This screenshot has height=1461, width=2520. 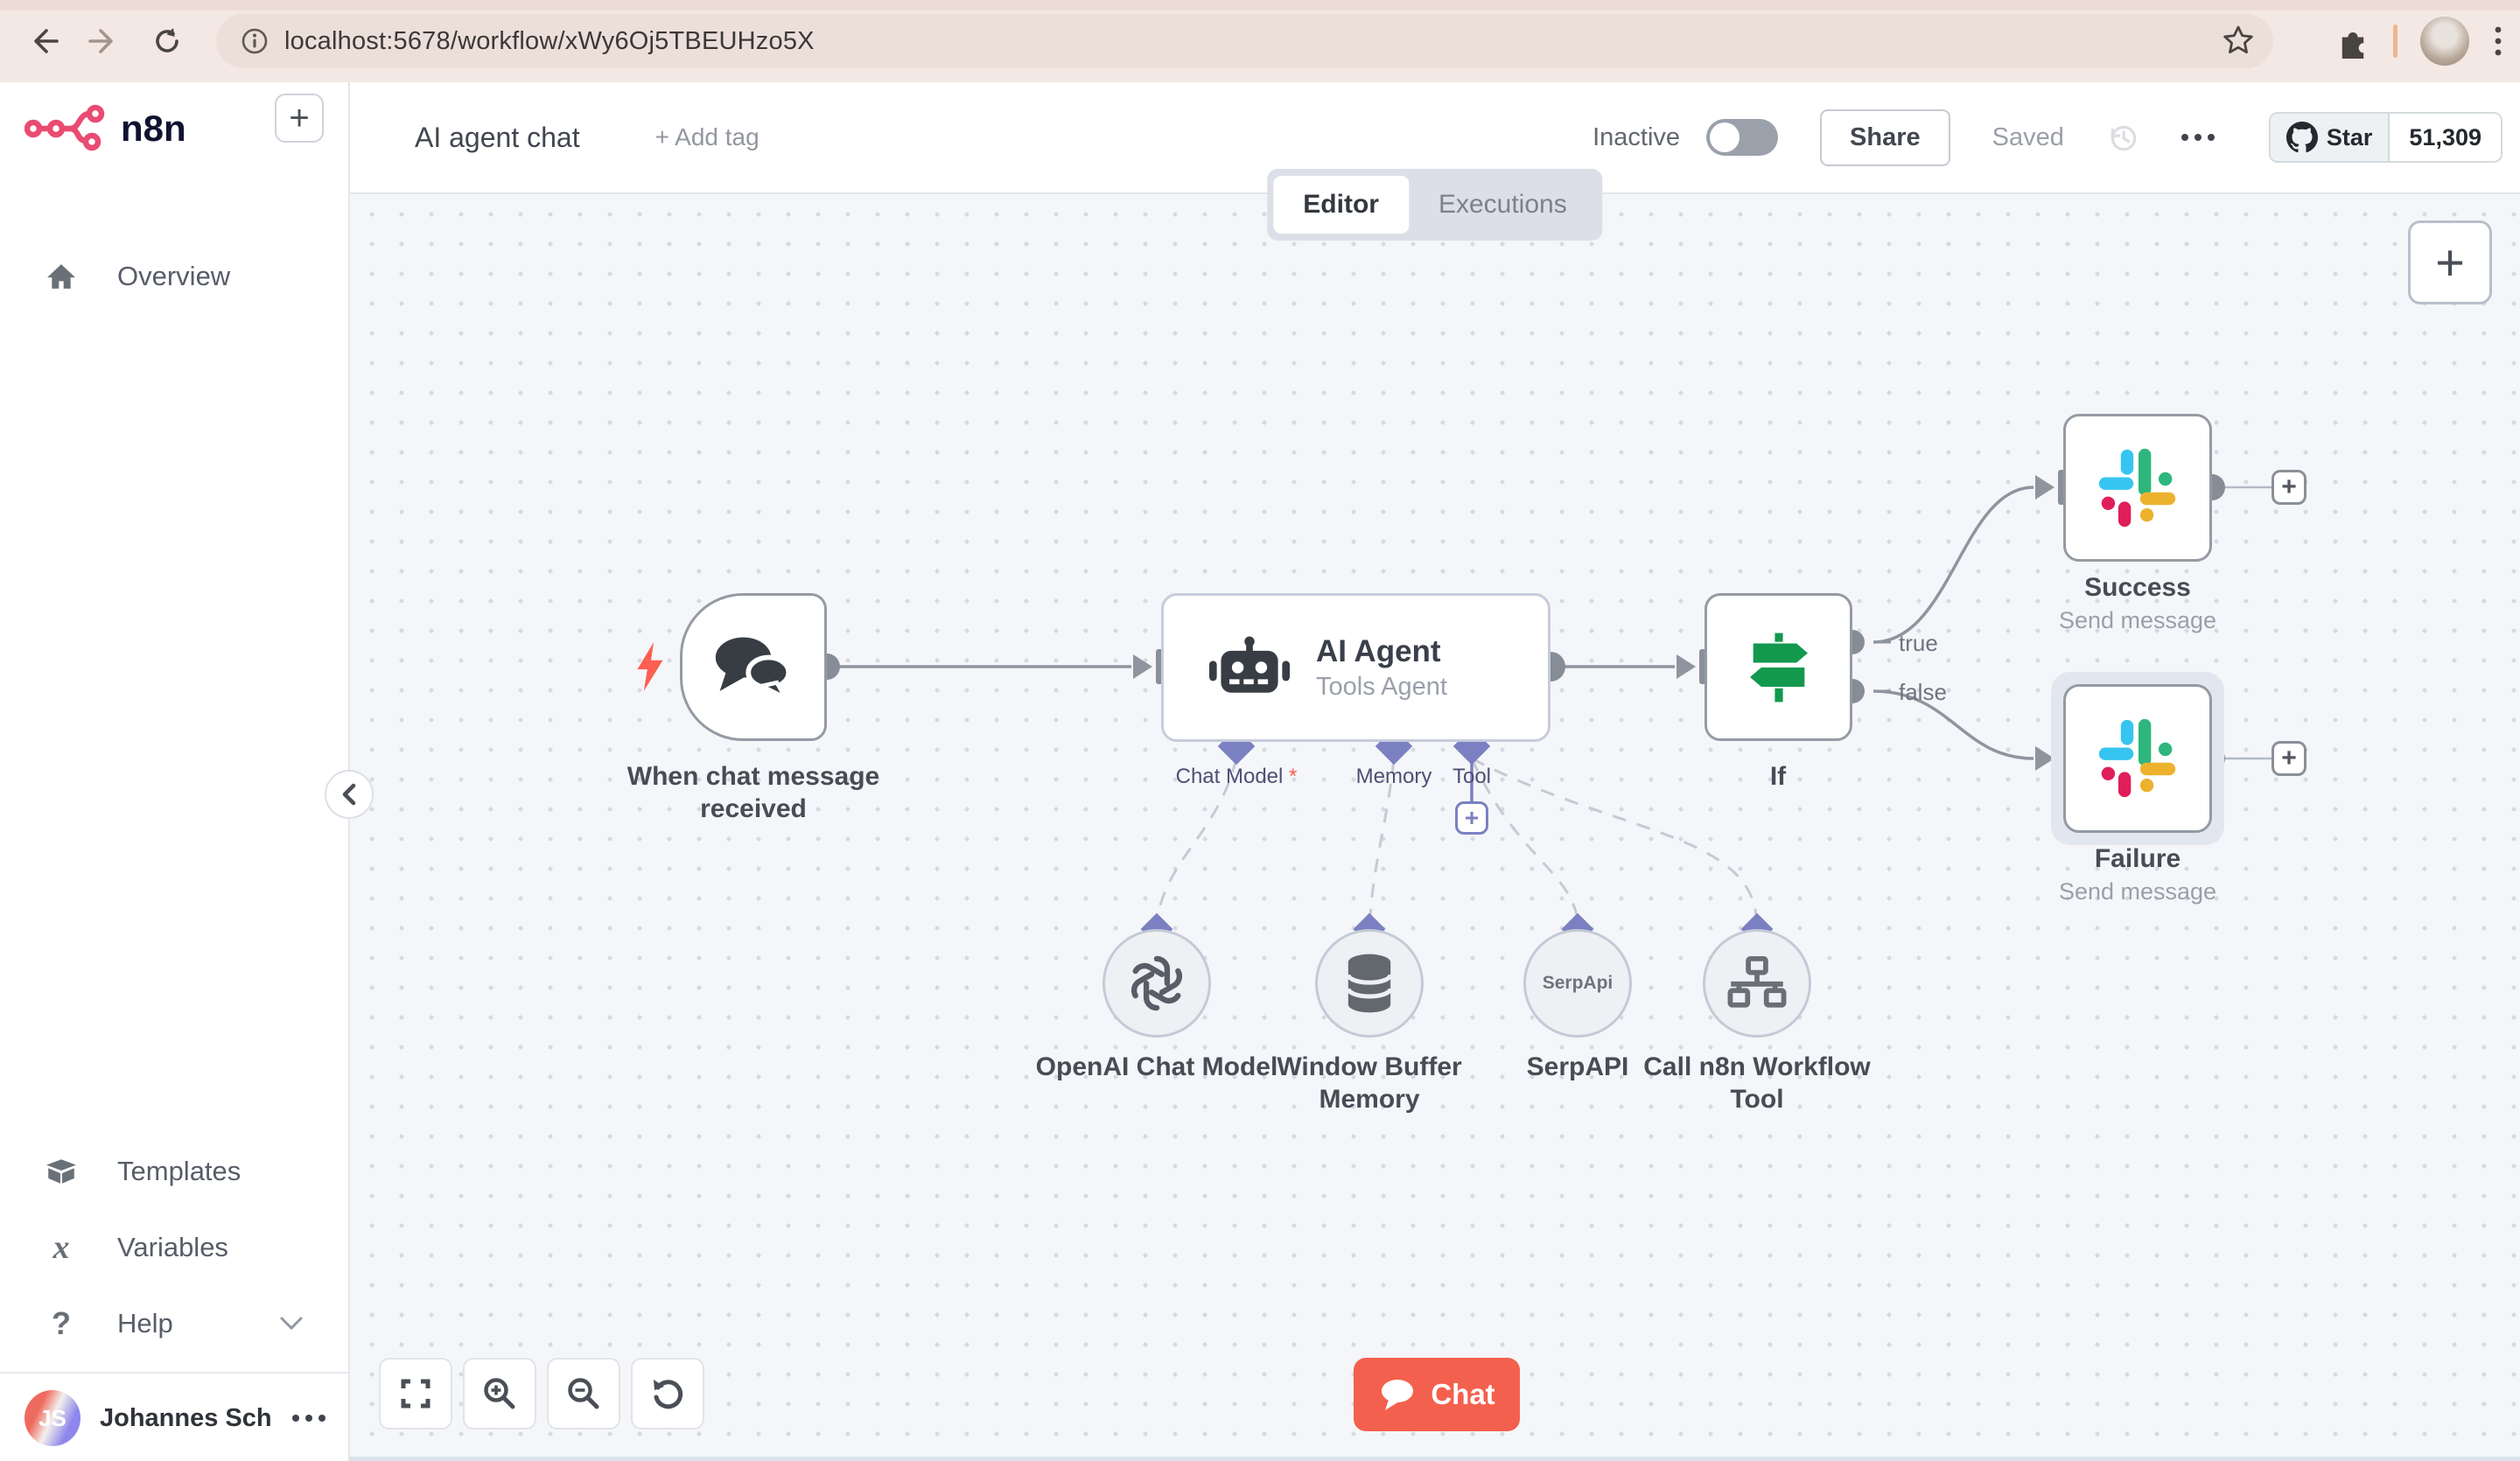 I want to click on view-tabs: Editor Executions, so click(x=1435, y=205).